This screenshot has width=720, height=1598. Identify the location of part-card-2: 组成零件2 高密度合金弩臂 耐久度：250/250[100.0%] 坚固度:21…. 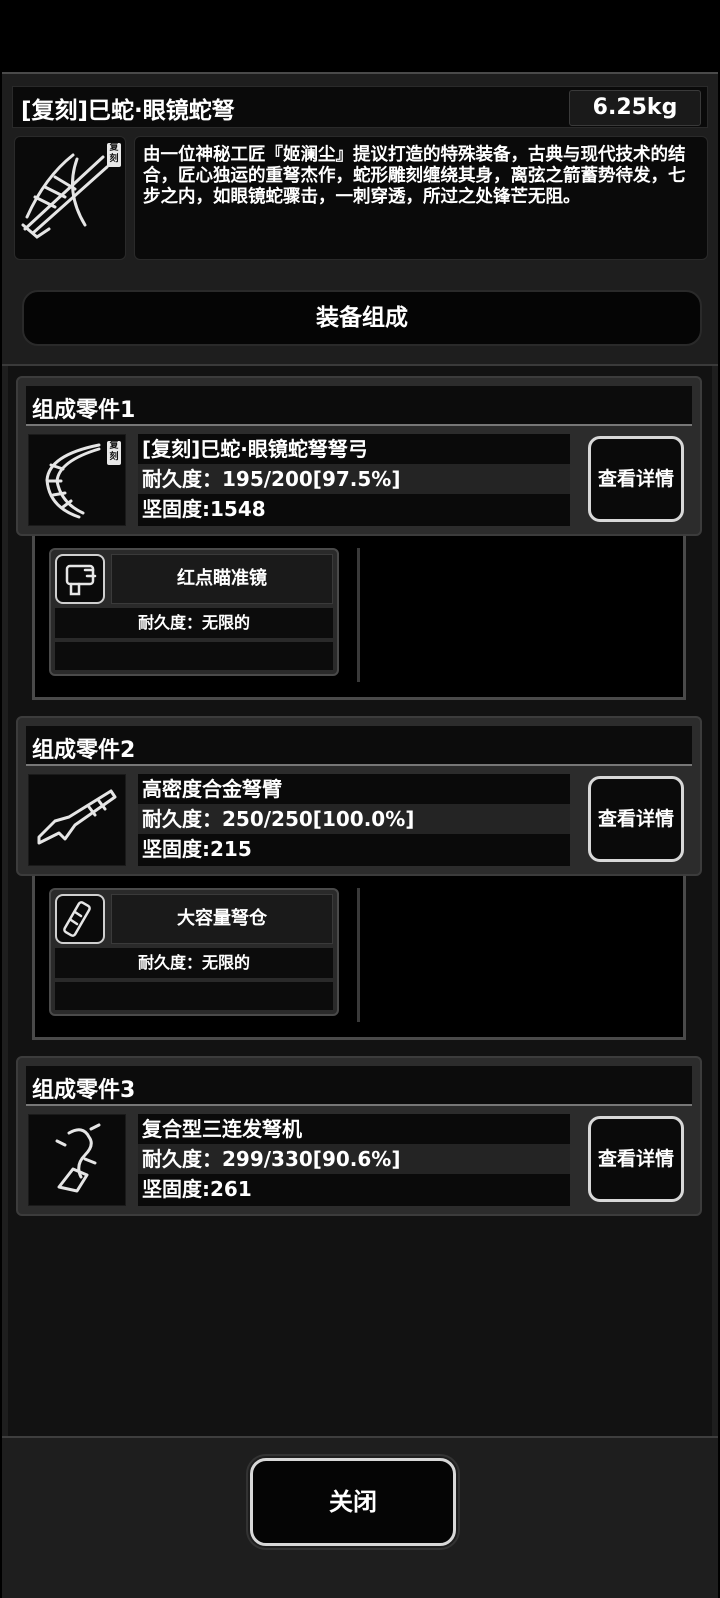
(359, 796).